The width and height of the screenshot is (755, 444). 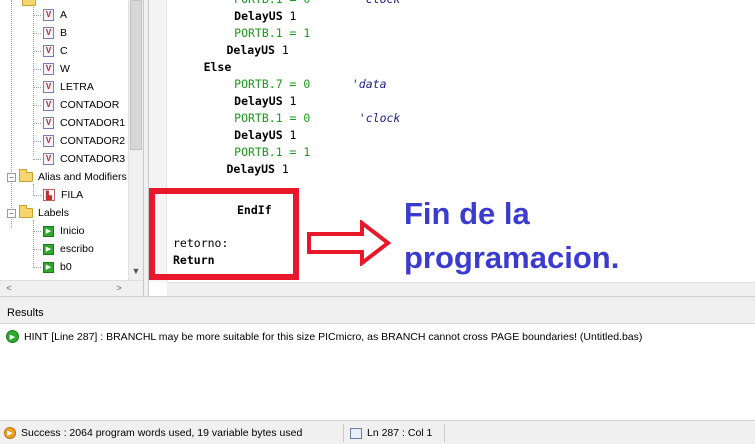 I want to click on tree-folder-alias: − Alias and Modifiers, so click(x=67, y=177).